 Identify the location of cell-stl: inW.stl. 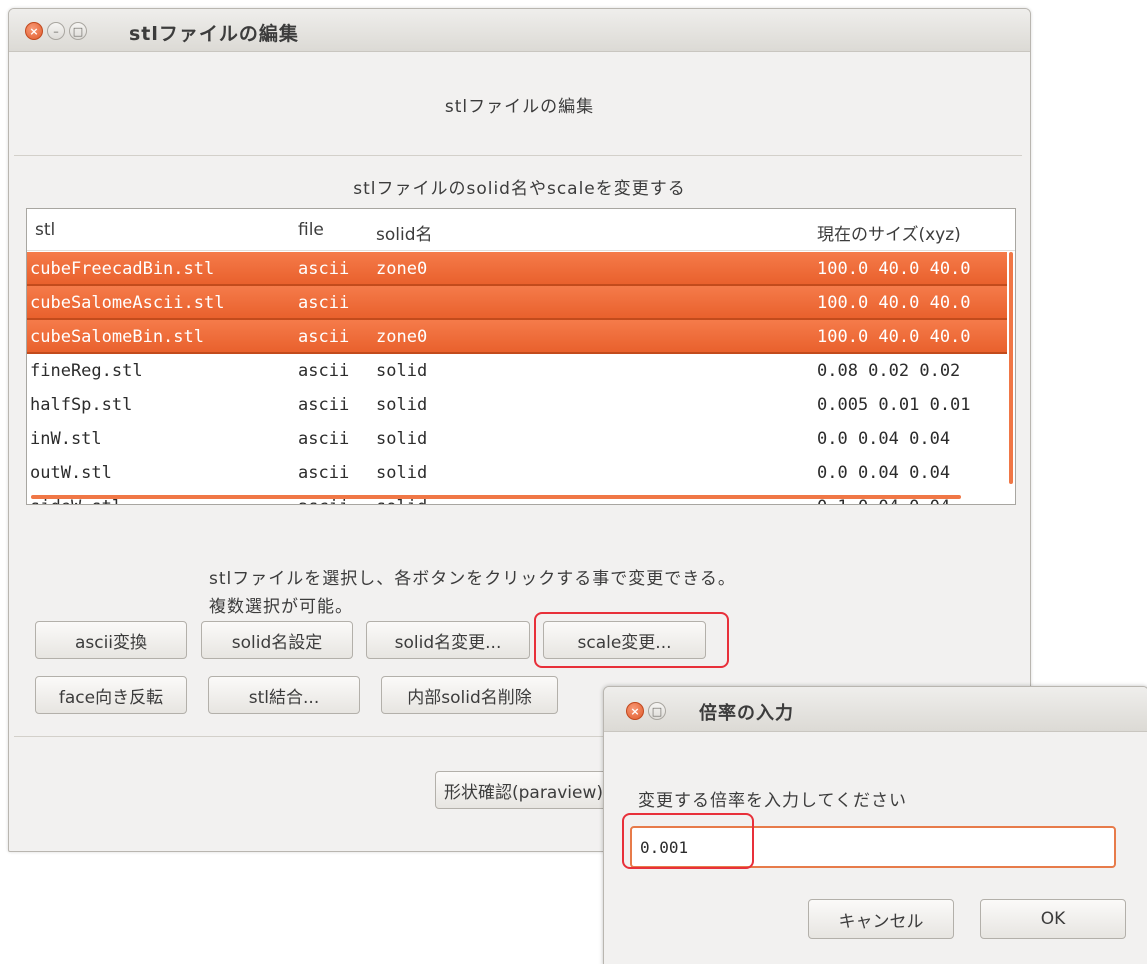
(66, 439).